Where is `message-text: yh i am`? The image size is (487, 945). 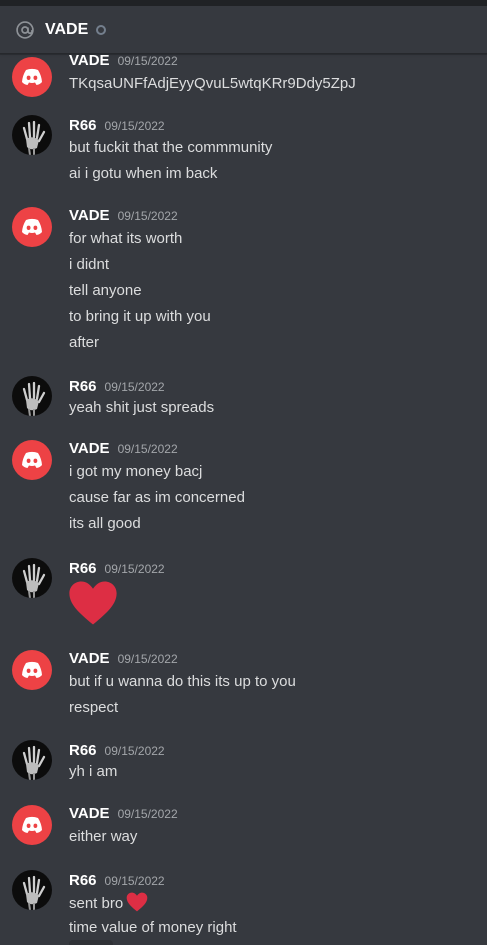
message-text: yh i am is located at coordinates (93, 771).